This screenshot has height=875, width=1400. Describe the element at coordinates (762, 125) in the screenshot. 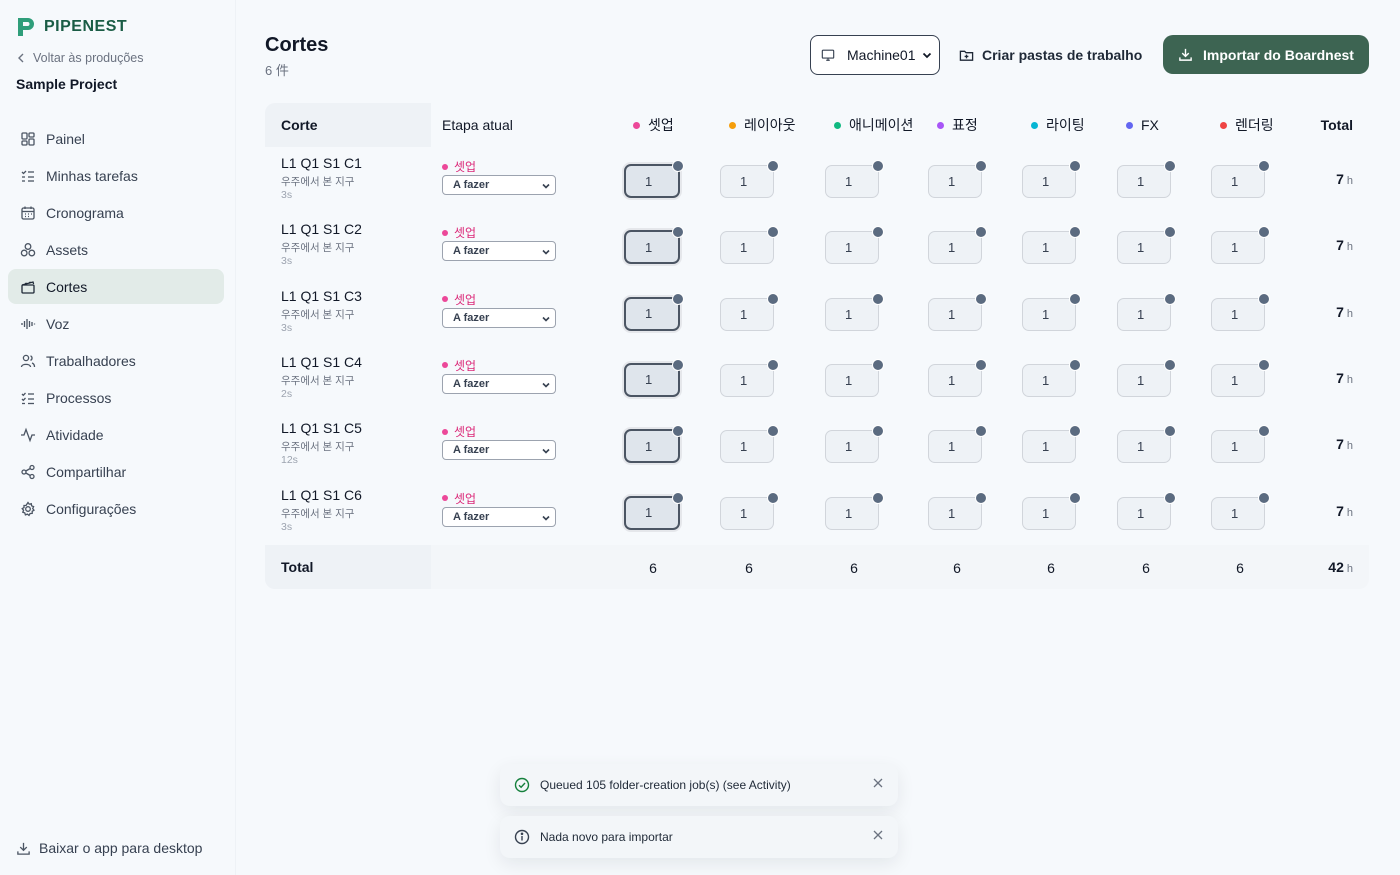

I see `column-header-stage: 레이아웃` at that location.